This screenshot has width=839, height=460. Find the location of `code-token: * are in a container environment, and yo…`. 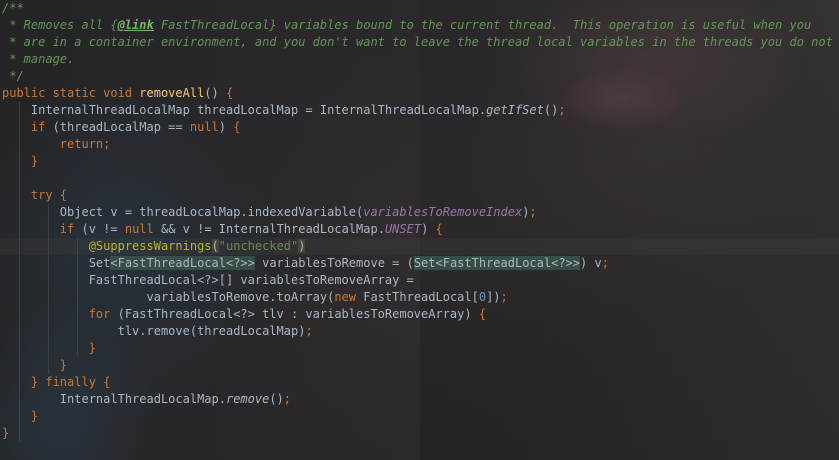

code-token: * are in a container environment, and yo… is located at coordinates (417, 42).